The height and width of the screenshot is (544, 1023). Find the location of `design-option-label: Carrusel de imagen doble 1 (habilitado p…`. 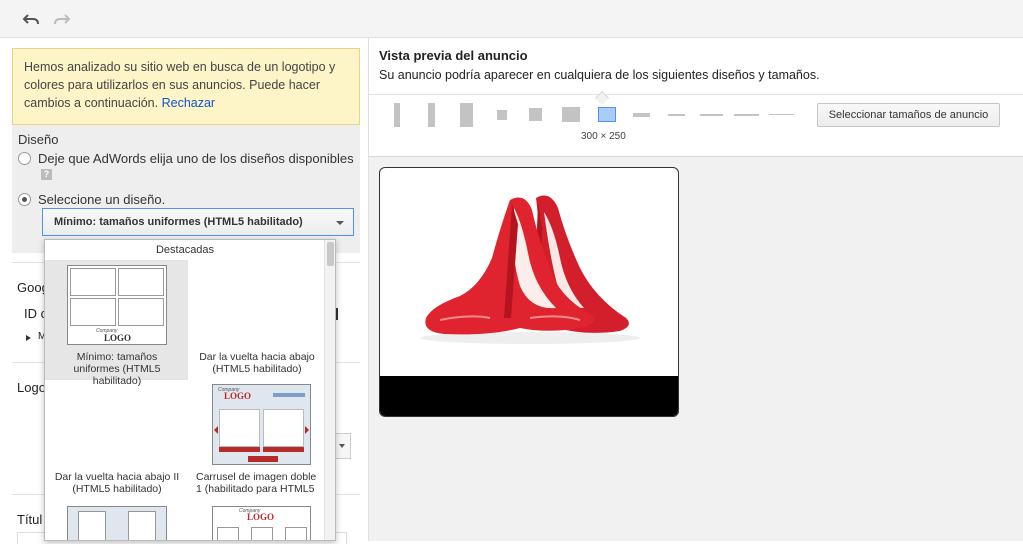

design-option-label: Carrusel de imagen doble 1 (habilitado p… is located at coordinates (256, 483).